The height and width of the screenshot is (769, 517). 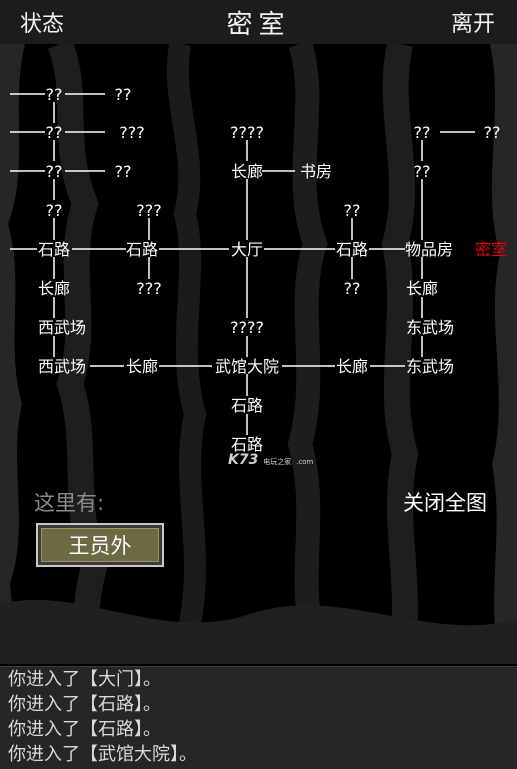 I want to click on log-line: 你进入了【大门】。, so click(x=84, y=679).